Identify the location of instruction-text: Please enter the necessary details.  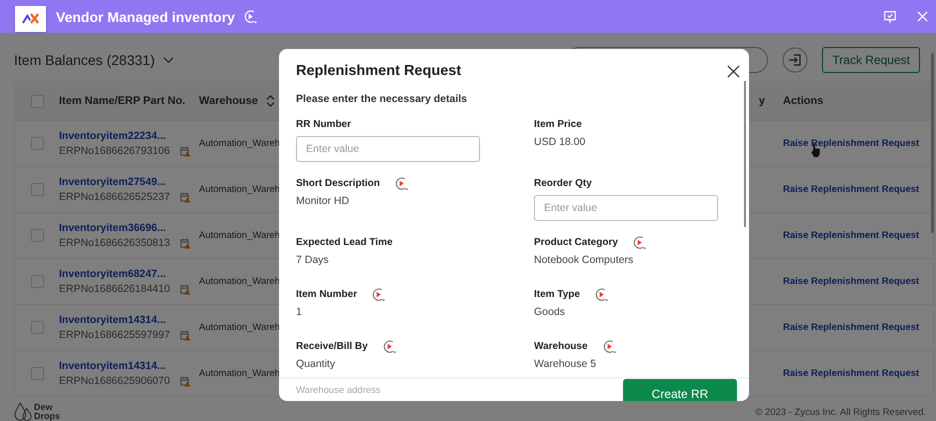
(382, 99).